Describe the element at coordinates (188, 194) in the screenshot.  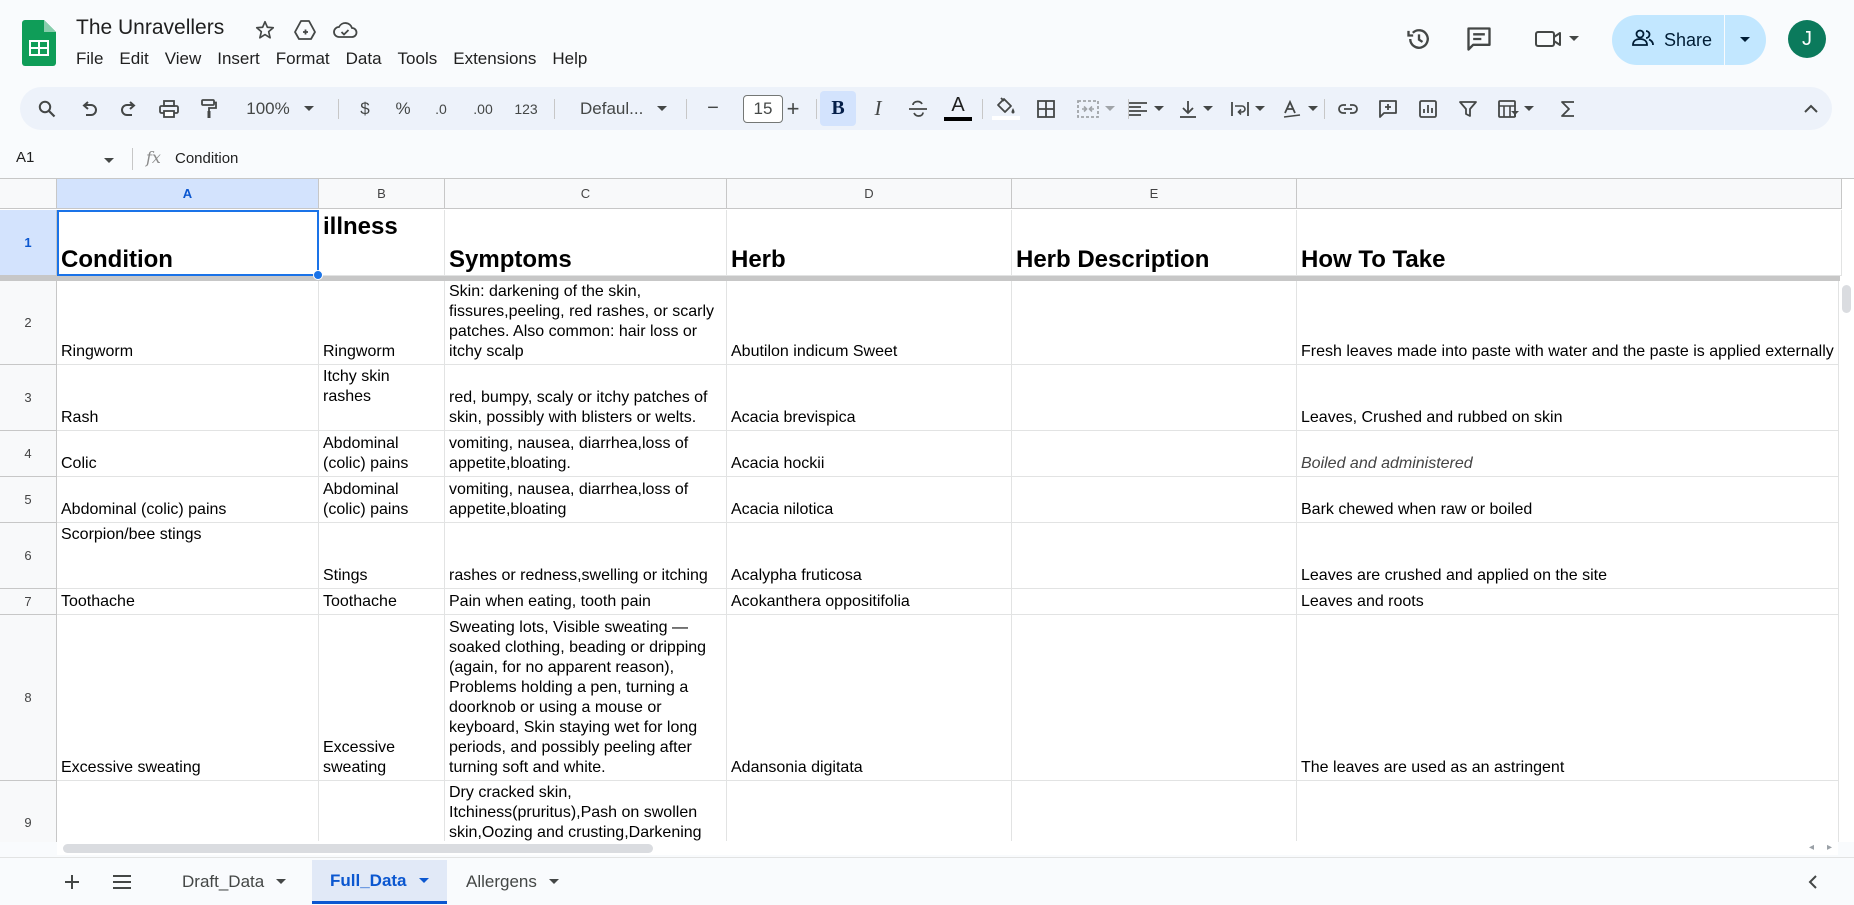
I see `column-header-a: A` at that location.